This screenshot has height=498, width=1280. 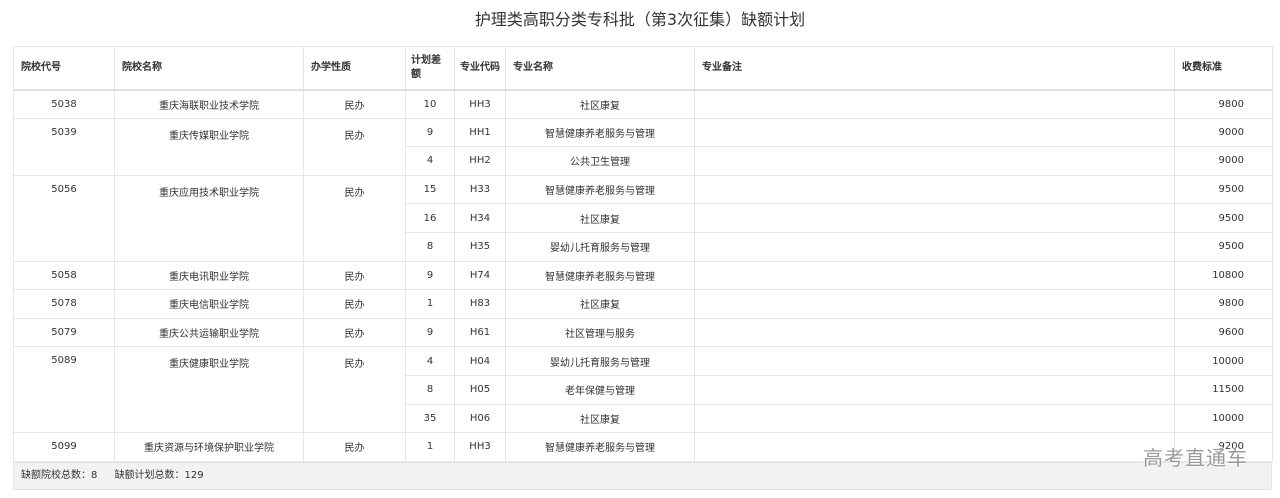 What do you see at coordinates (64, 218) in the screenshot?
I see `school-code-cell: 5056` at bounding box center [64, 218].